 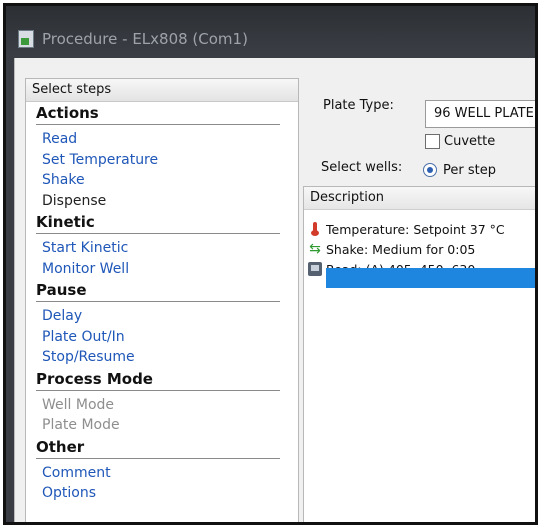 I want to click on shake-arrows-icon: ⇆, so click(x=315, y=249).